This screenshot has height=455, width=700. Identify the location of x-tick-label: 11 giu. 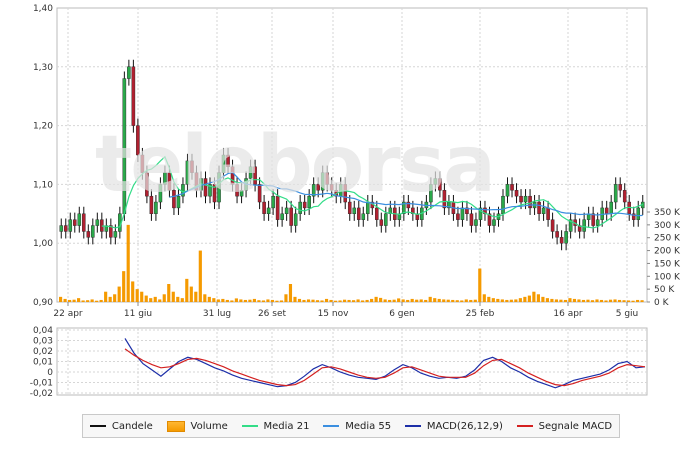
(138, 314).